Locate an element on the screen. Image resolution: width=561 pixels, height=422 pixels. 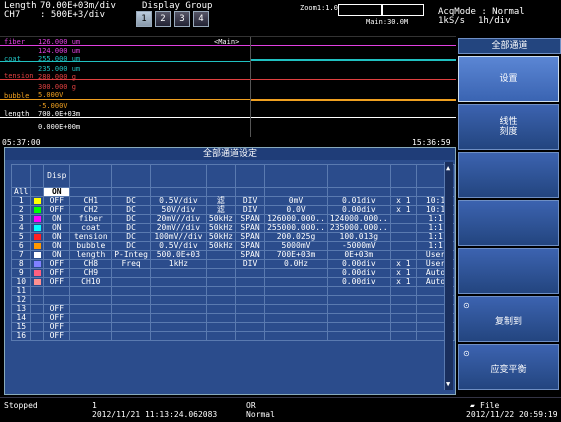
display-group-3-button: 3 is located at coordinates (182, 19).